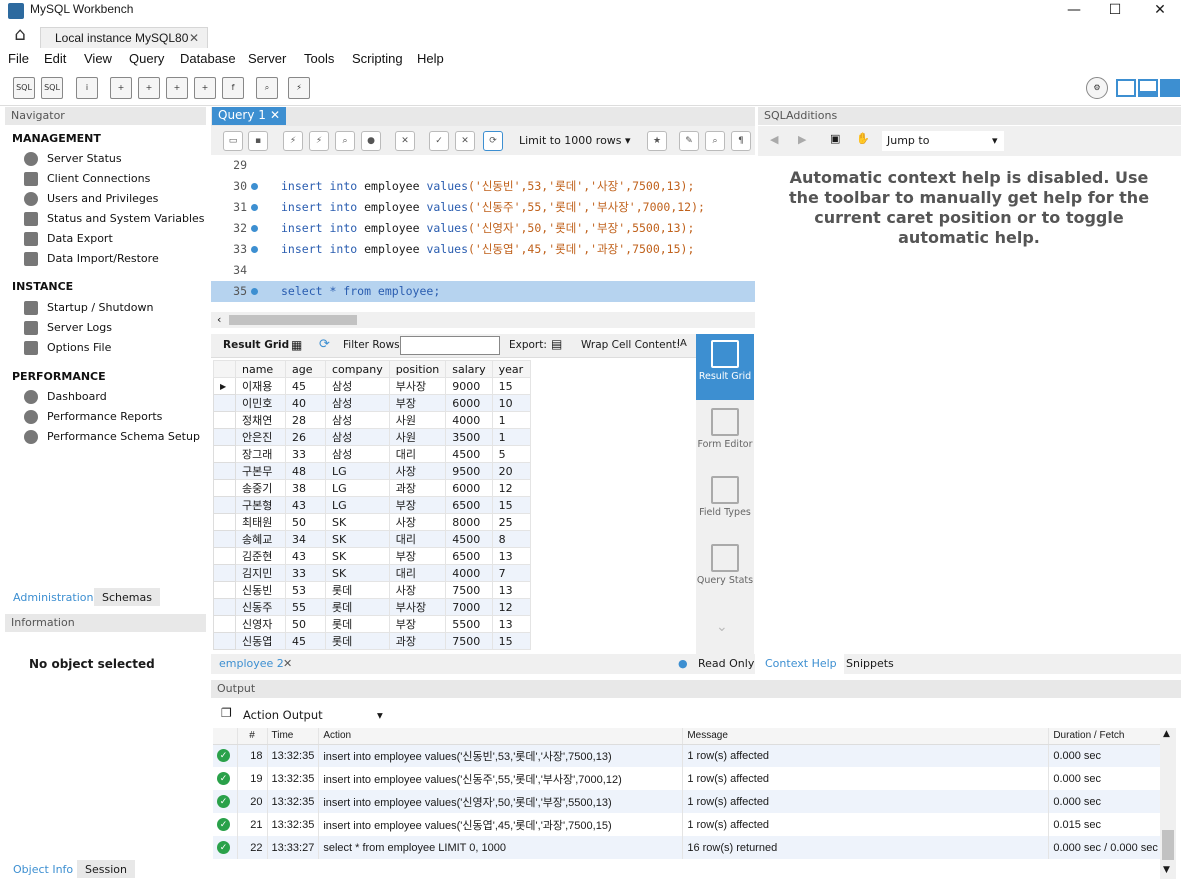 This screenshot has width=1181, height=879. Describe the element at coordinates (305, 573) in the screenshot. I see `cell-age: 33` at that location.